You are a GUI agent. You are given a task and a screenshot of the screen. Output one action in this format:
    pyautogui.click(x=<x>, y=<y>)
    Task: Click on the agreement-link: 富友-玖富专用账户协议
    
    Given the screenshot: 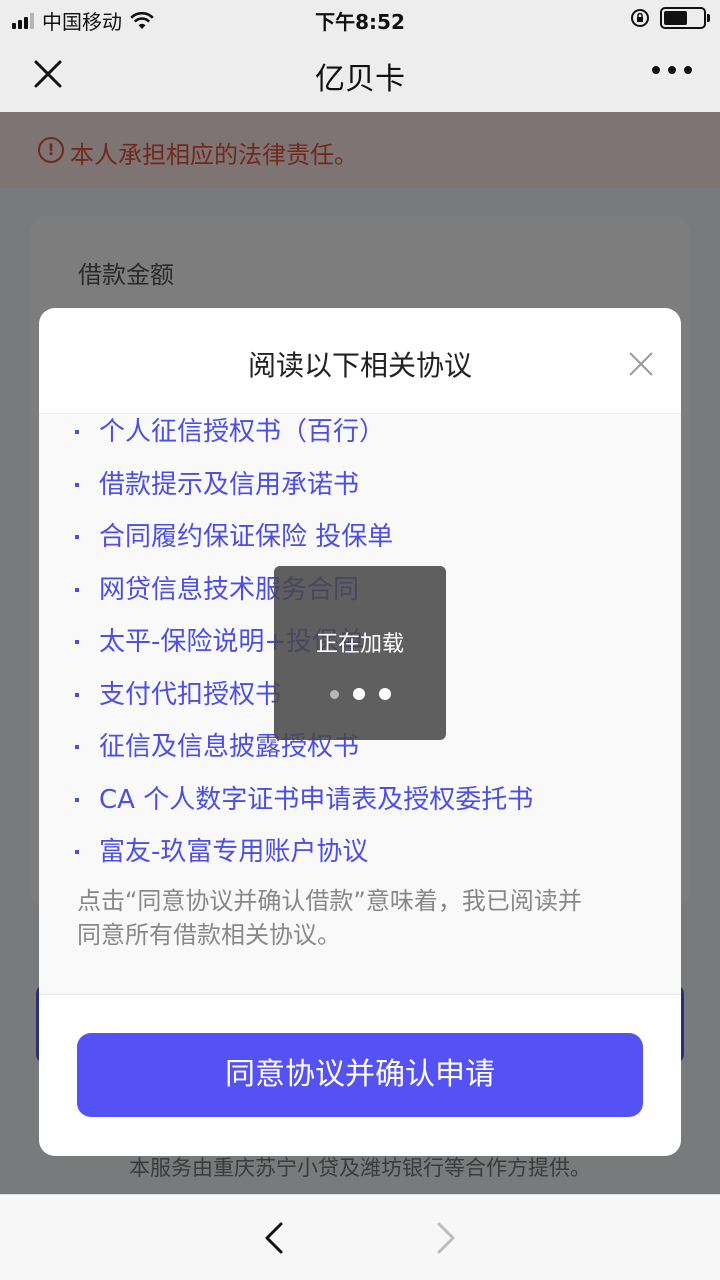 What is the action you would take?
    pyautogui.click(x=360, y=852)
    